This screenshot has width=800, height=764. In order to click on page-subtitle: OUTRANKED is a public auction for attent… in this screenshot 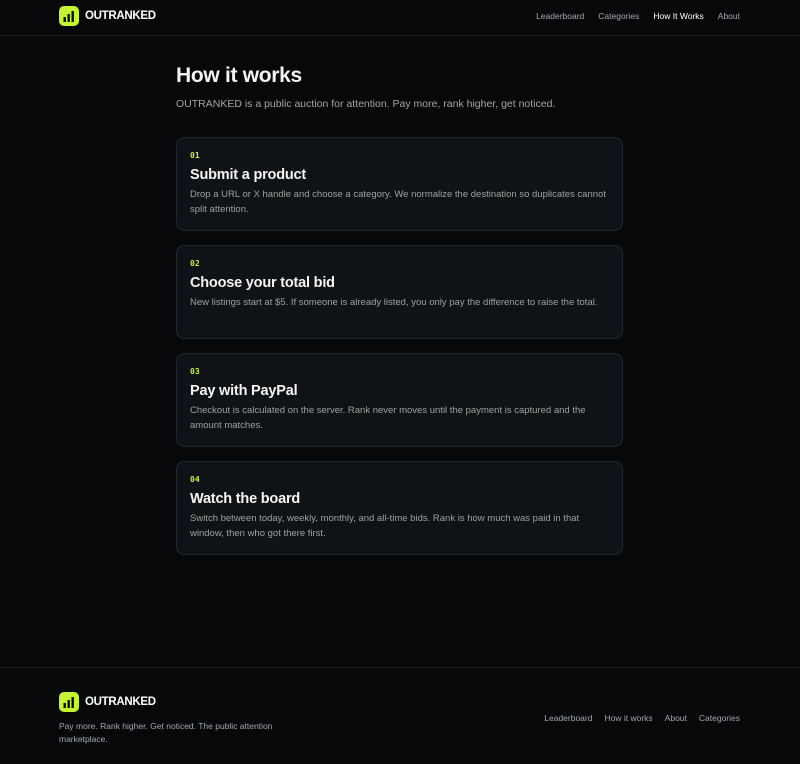, I will do `click(366, 104)`.